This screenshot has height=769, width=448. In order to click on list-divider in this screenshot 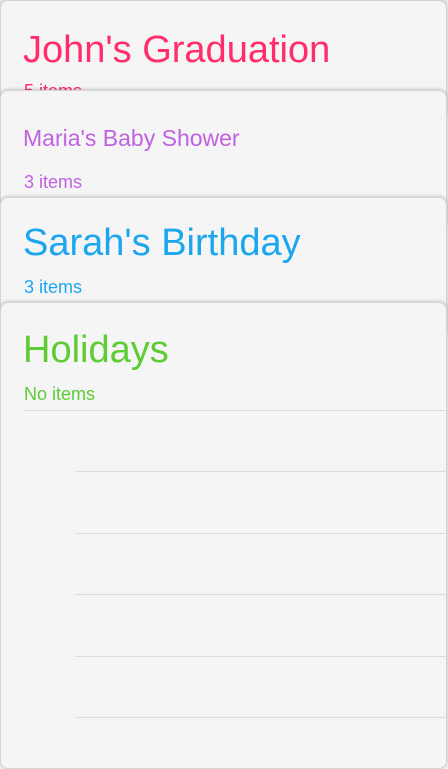, I will do `click(234, 410)`.